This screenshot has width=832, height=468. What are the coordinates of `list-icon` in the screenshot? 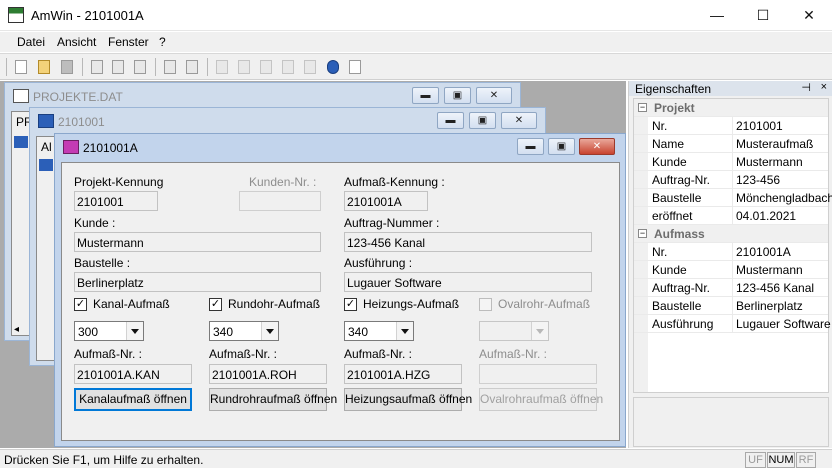 It's located at (244, 67).